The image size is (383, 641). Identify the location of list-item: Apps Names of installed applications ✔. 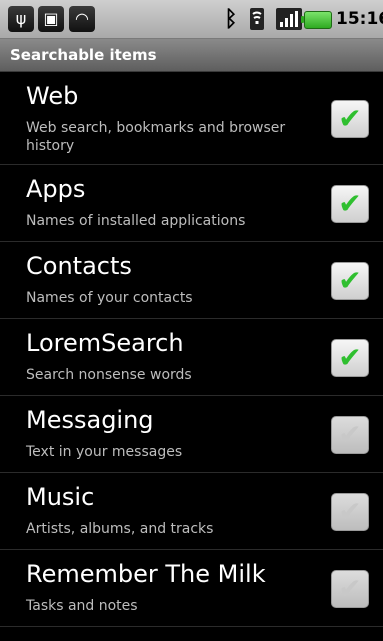
(191, 203).